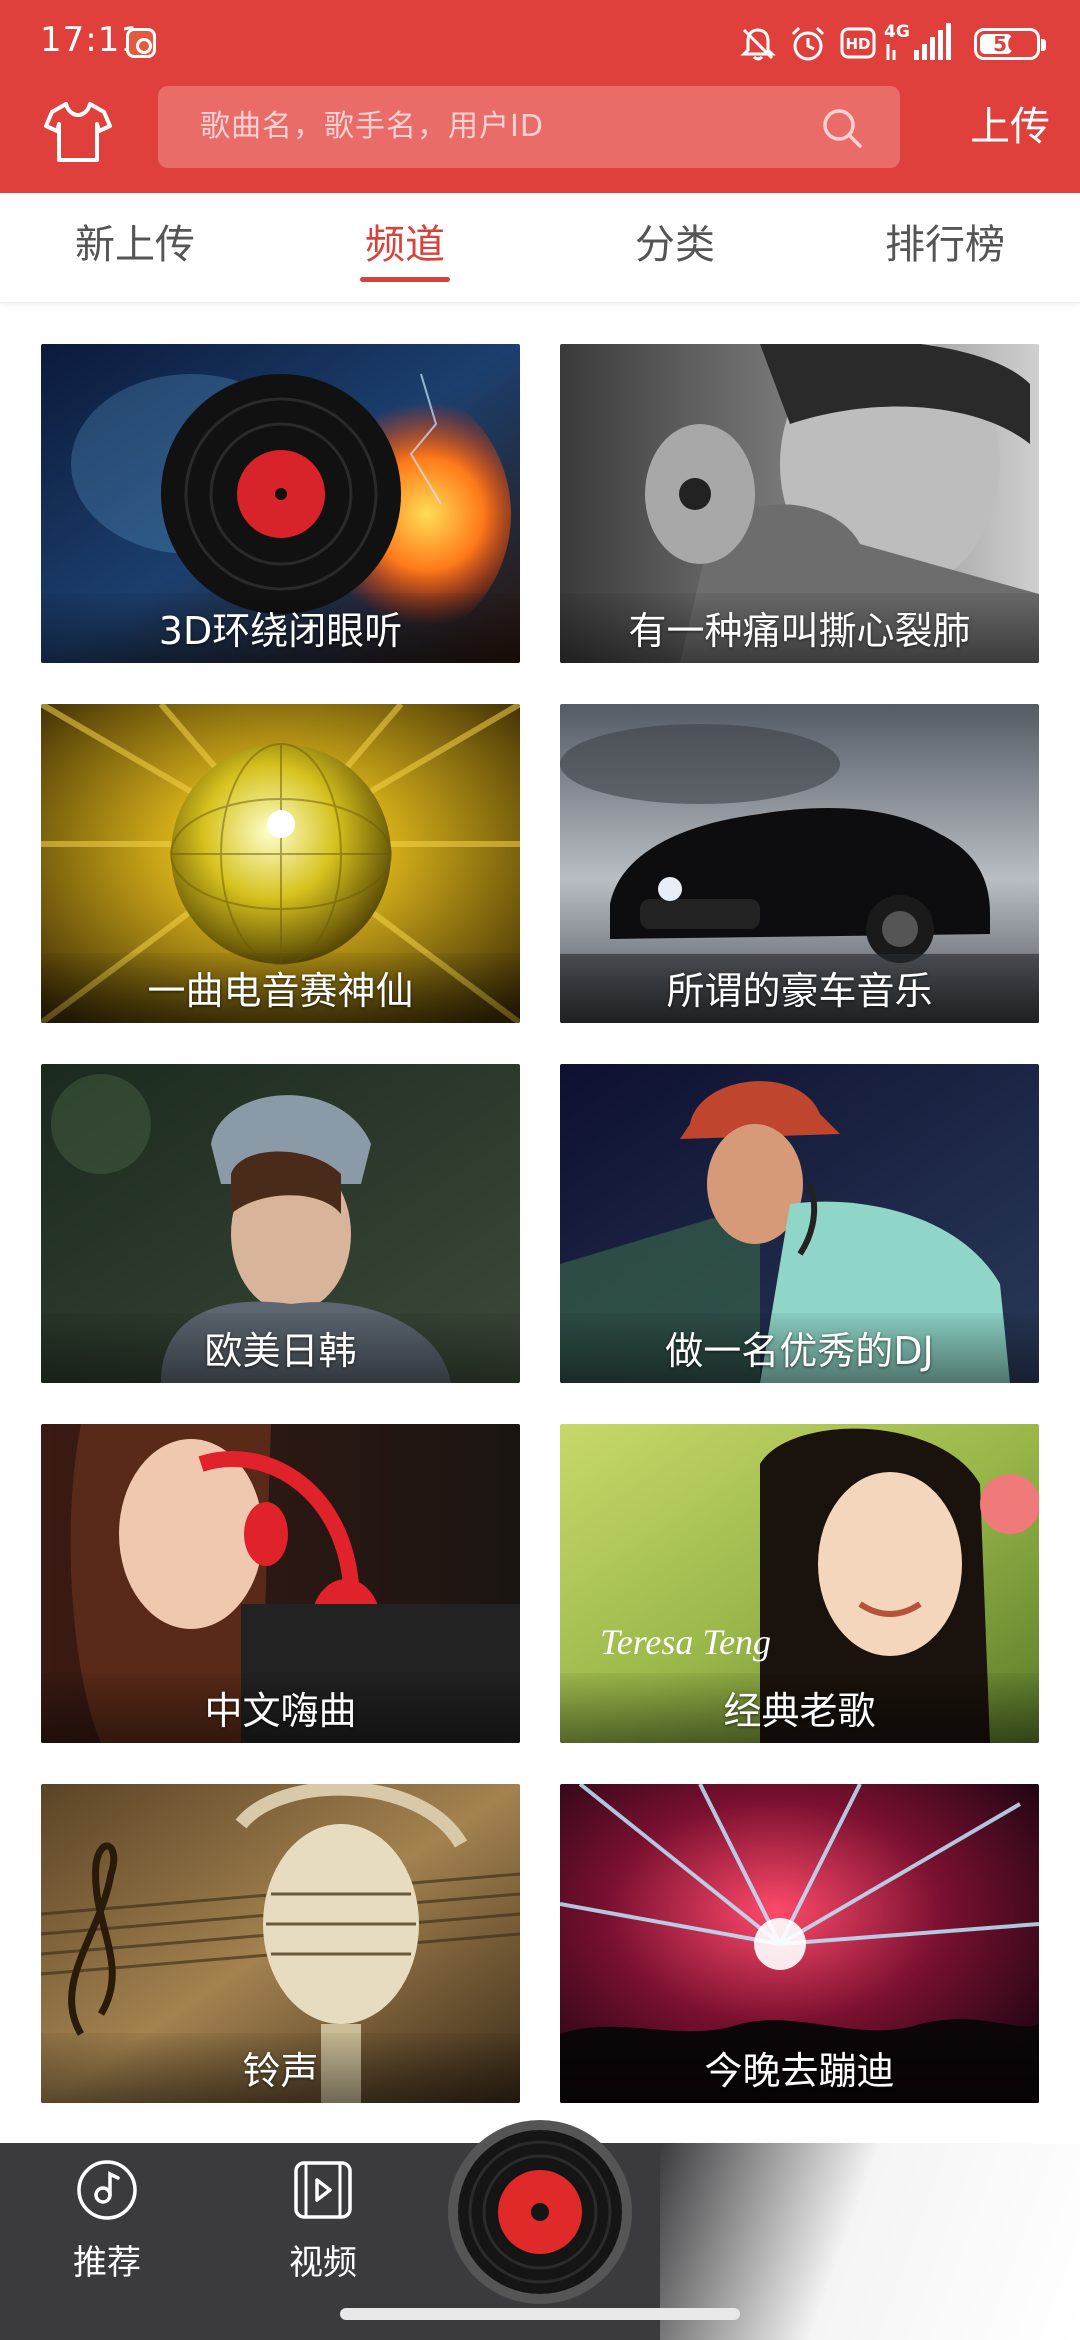 This screenshot has width=1080, height=2340. Describe the element at coordinates (280, 1943) in the screenshot. I see `channel-card-ringtone: 铃声` at that location.